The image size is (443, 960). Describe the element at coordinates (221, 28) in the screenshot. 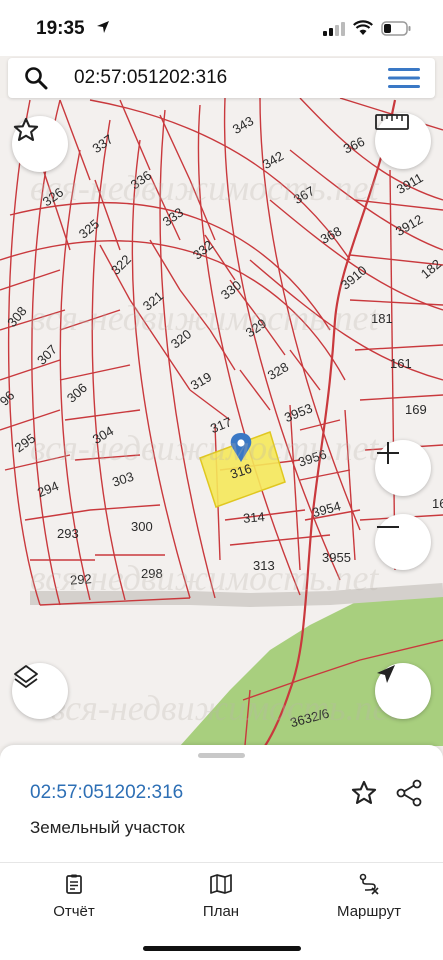

I see `status-bar: 19:35` at that location.